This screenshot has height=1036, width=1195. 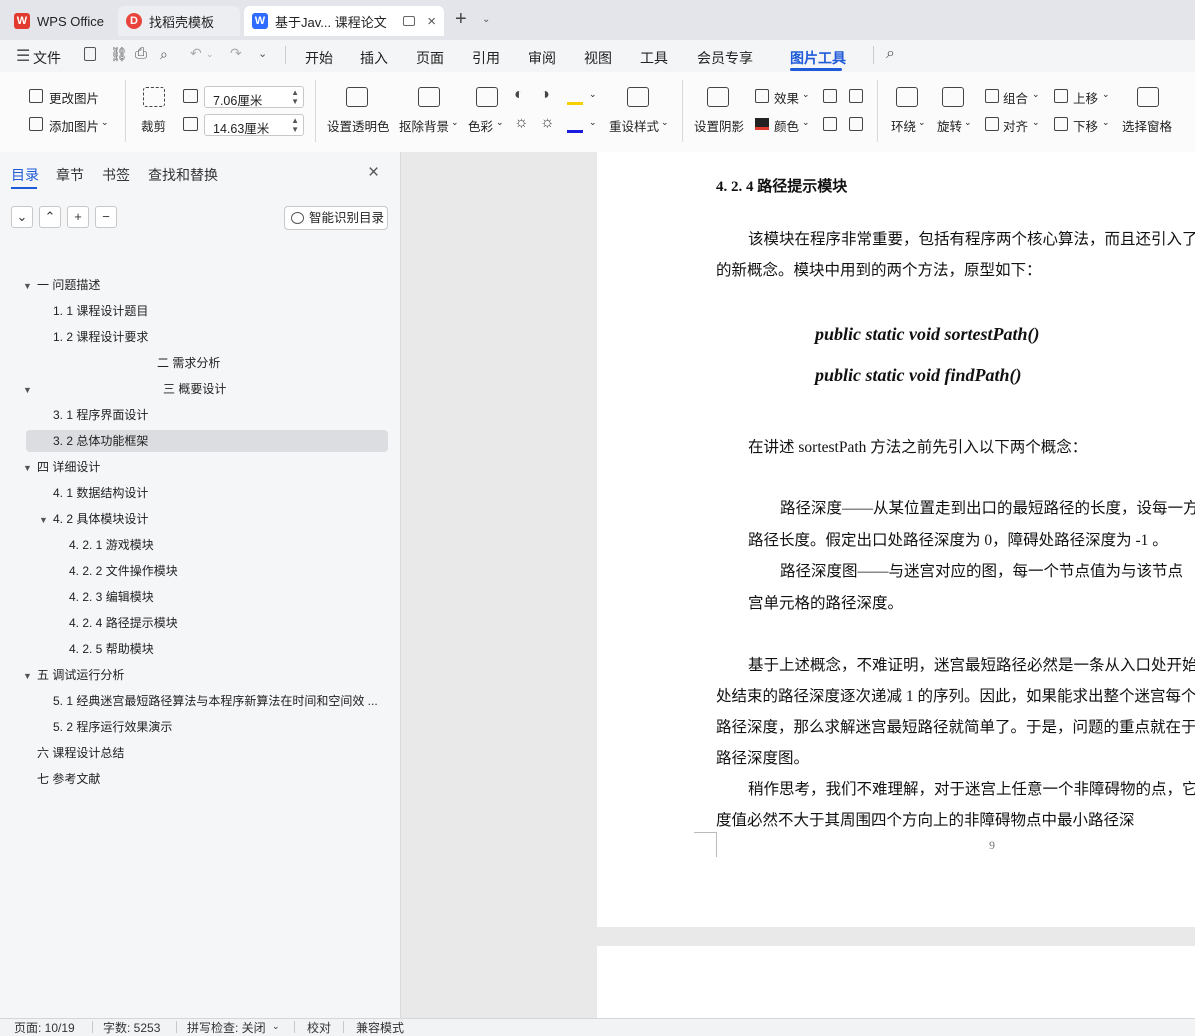 What do you see at coordinates (1015, 97) in the screenshot?
I see `group-button: 组合` at bounding box center [1015, 97].